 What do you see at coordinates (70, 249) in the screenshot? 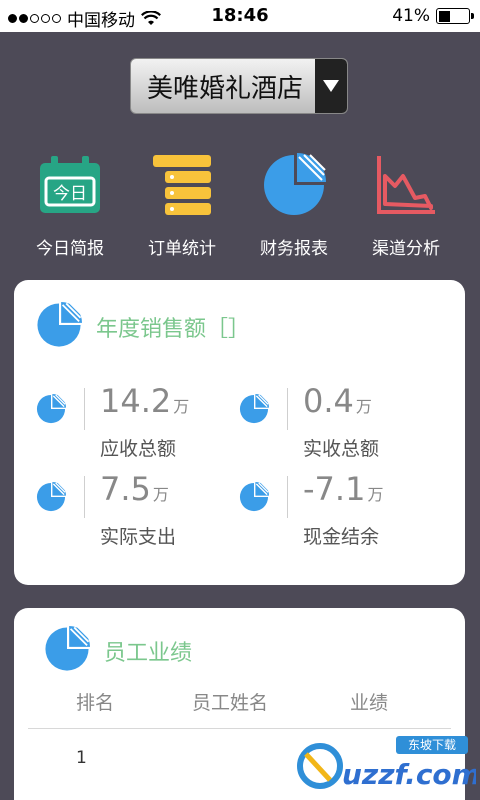
I see `nav-today-brief-label: 今日简报` at bounding box center [70, 249].